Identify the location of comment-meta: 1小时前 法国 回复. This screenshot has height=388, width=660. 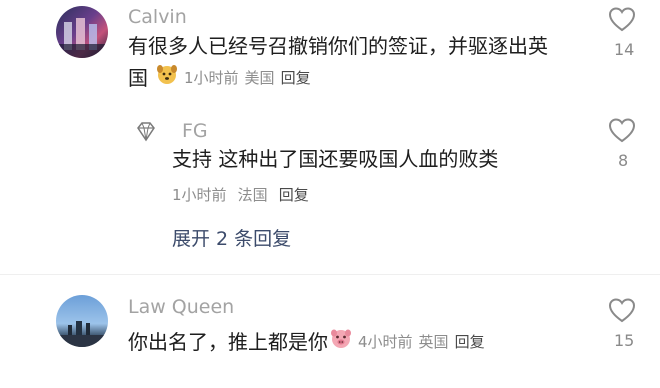
(240, 194).